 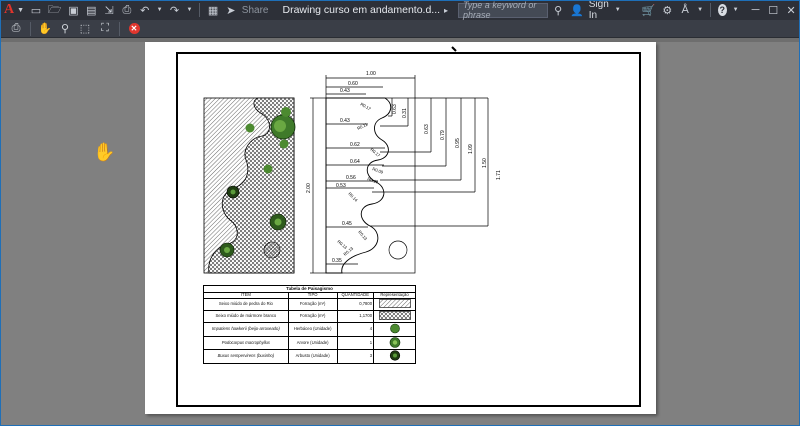 I want to click on exchange-icon: ⚙, so click(x=667, y=10).